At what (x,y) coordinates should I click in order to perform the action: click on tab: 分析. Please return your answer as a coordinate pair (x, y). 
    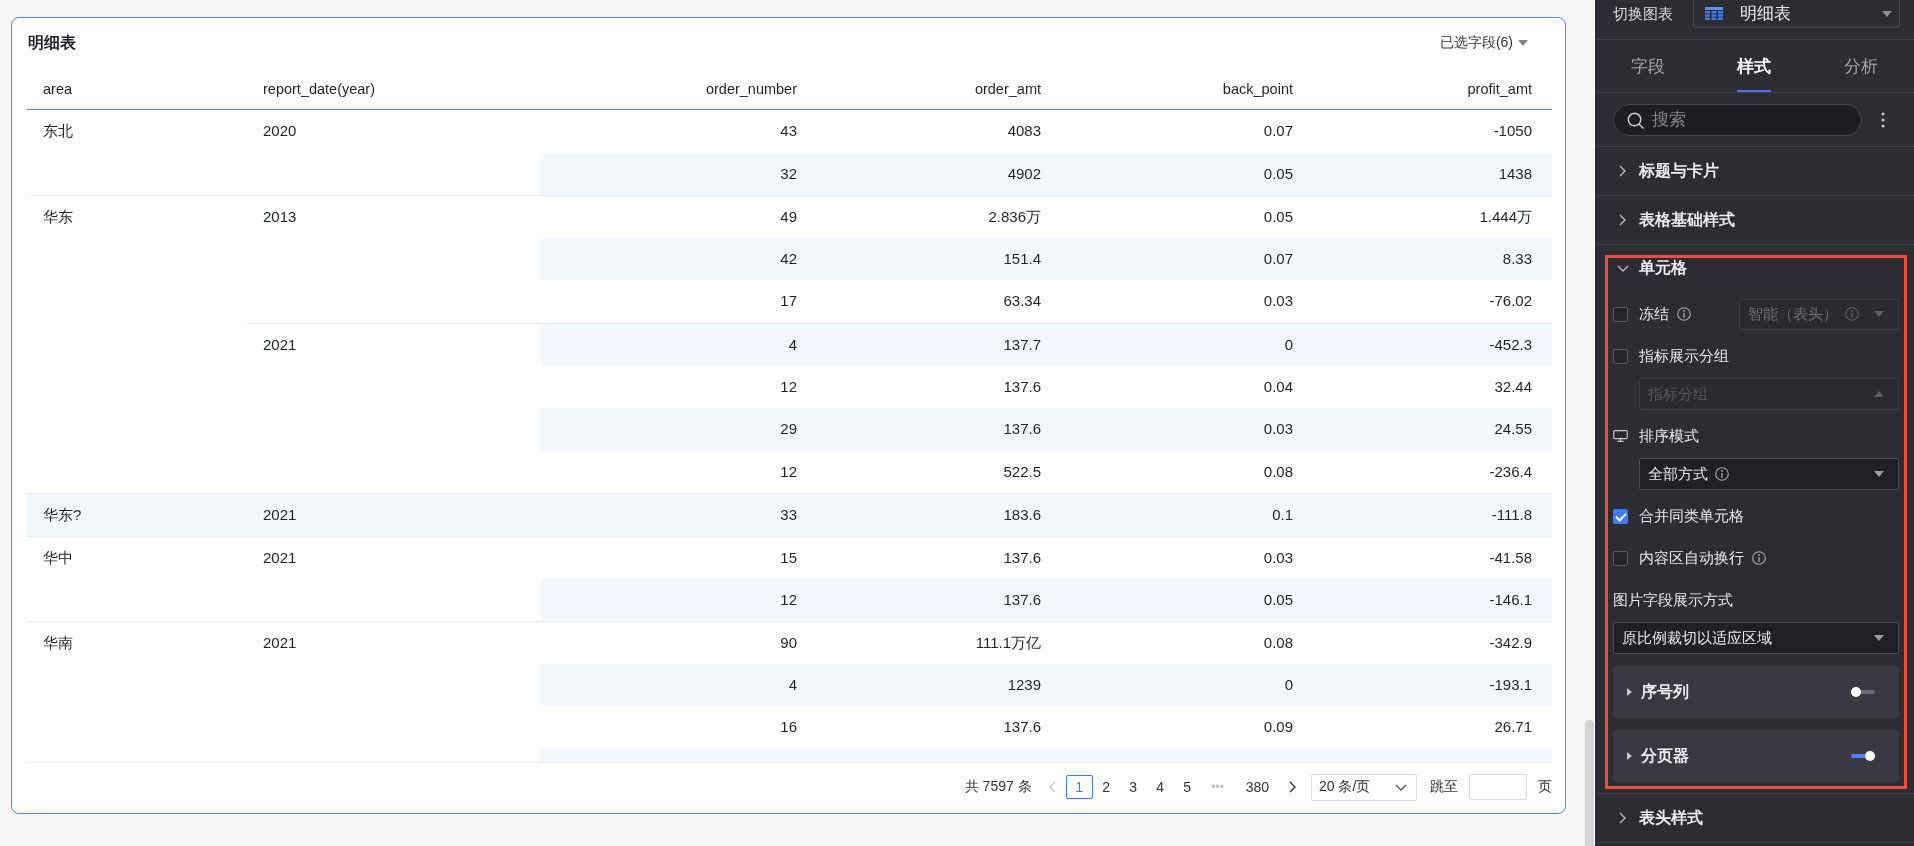
    Looking at the image, I should click on (1860, 66).